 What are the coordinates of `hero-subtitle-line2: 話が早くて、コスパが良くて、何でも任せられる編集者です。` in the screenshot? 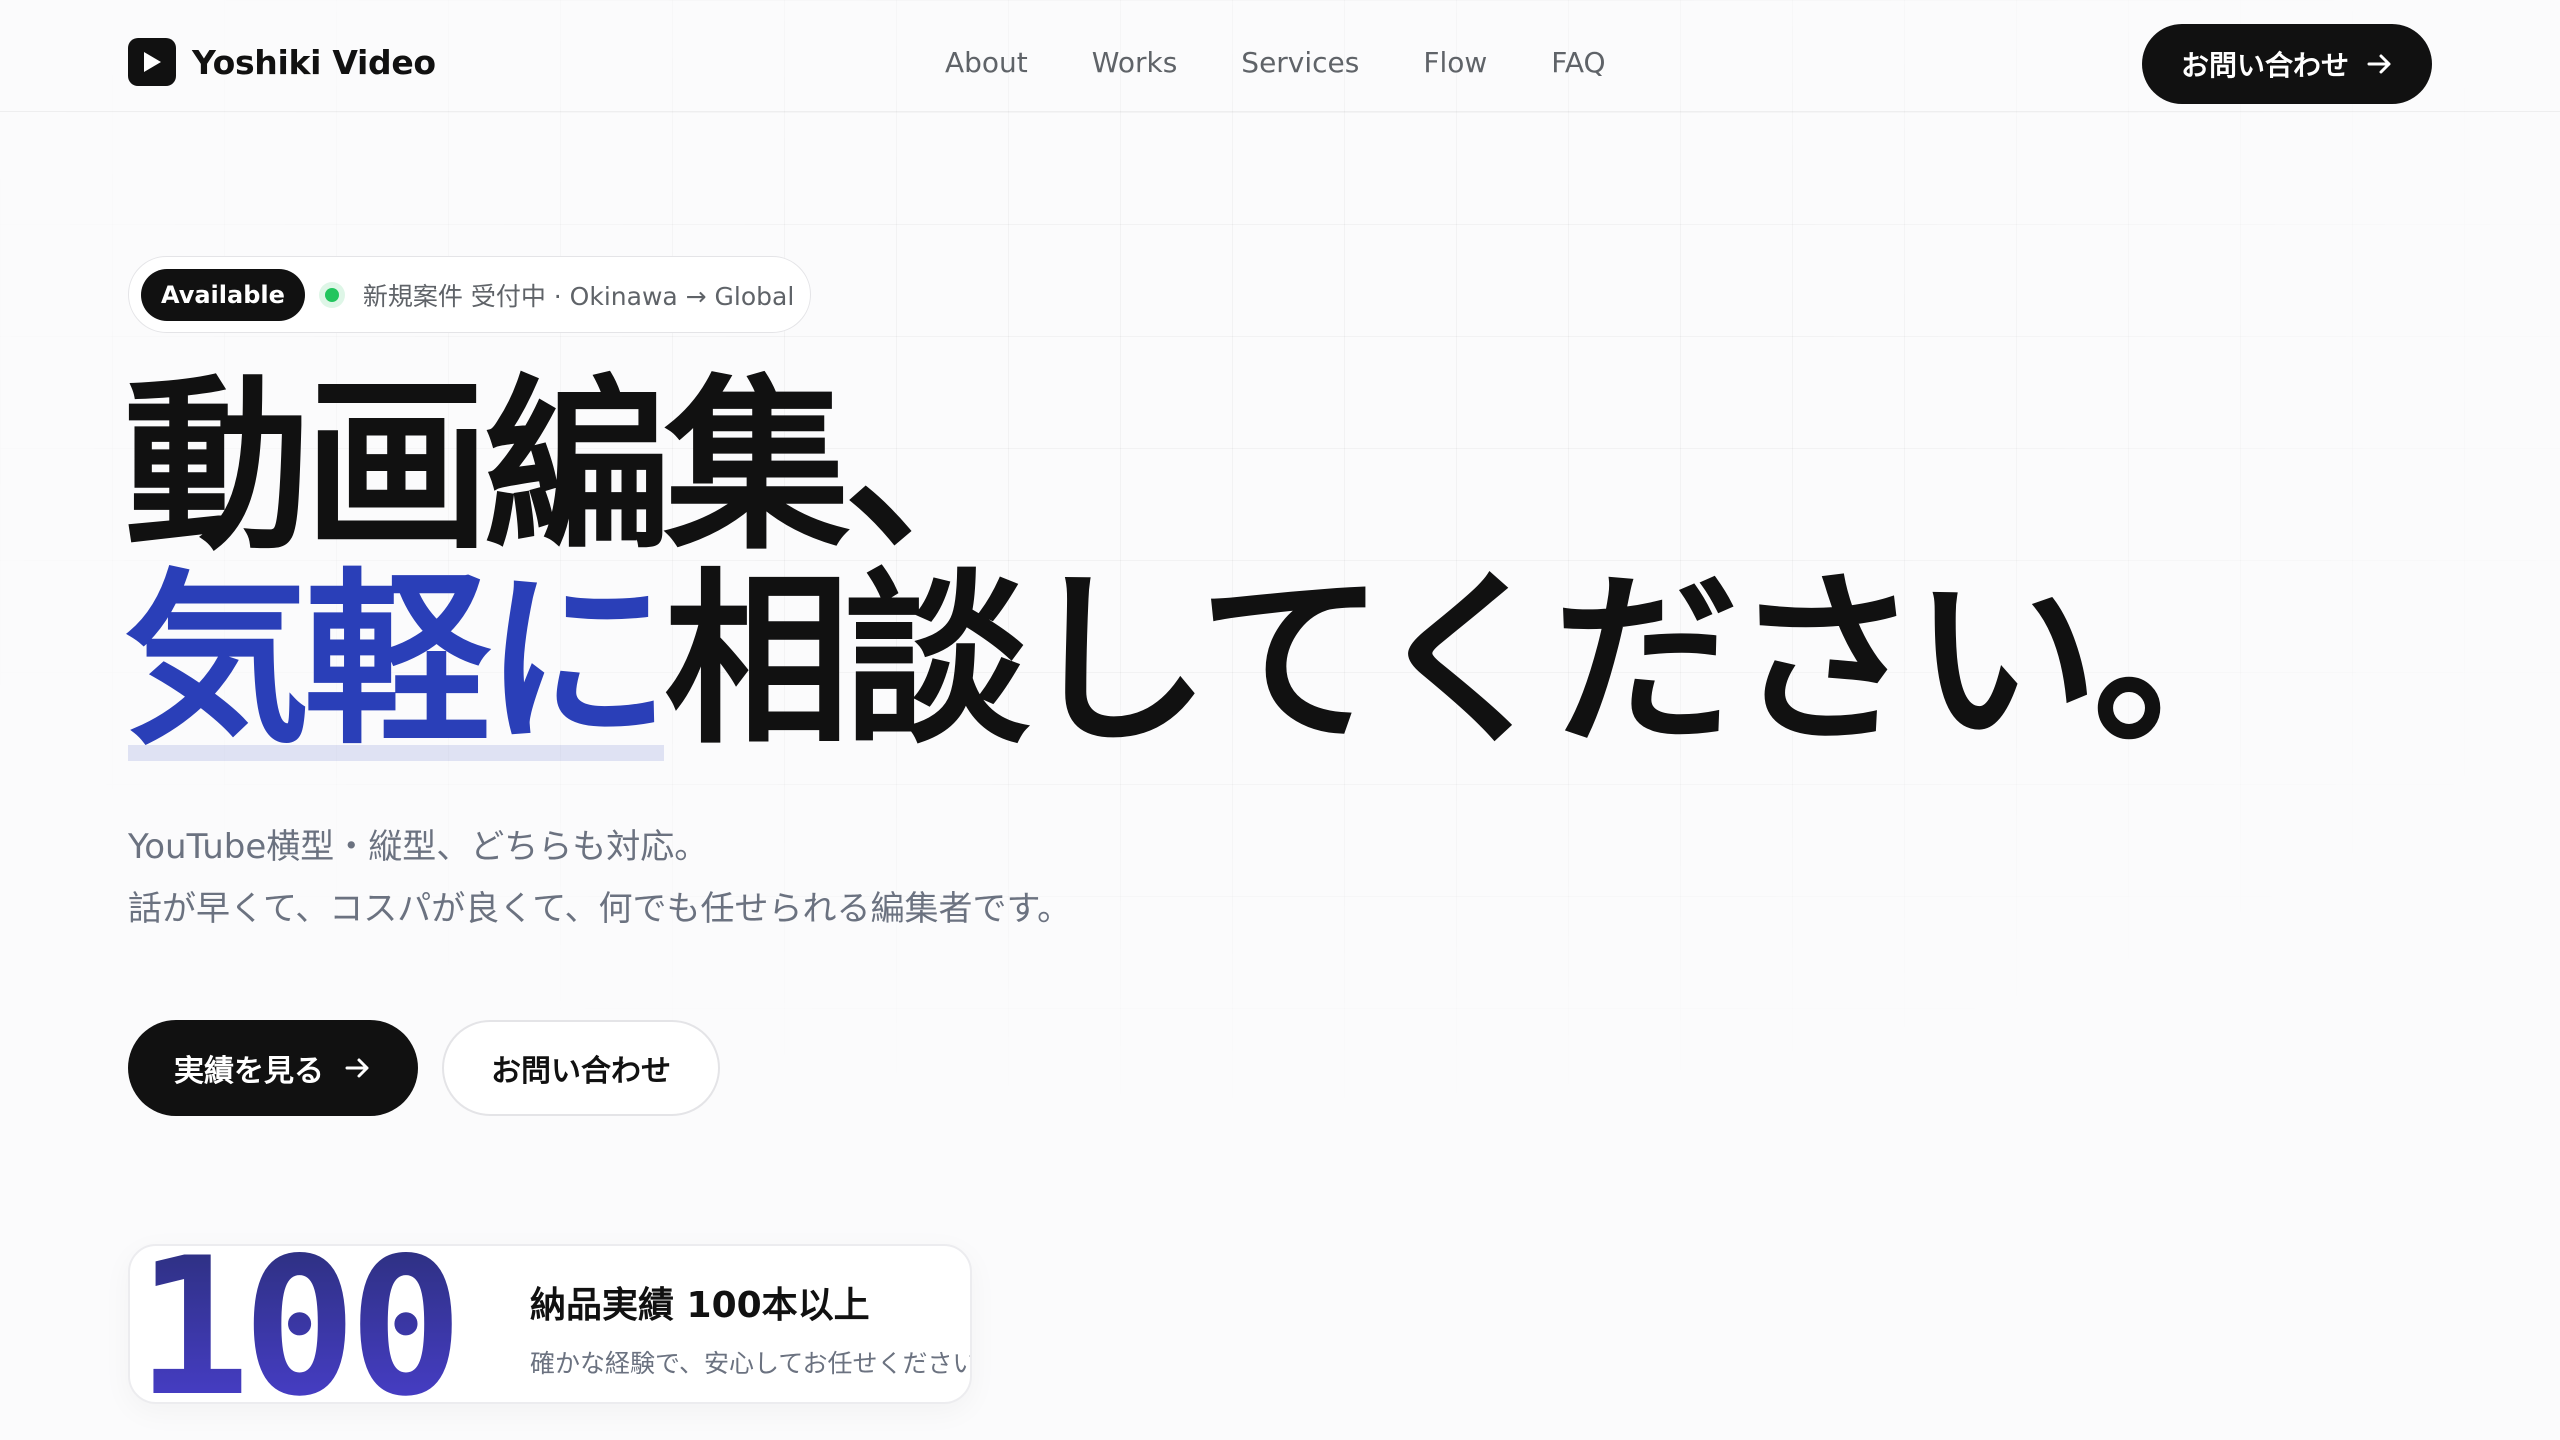 It's located at (600, 909).